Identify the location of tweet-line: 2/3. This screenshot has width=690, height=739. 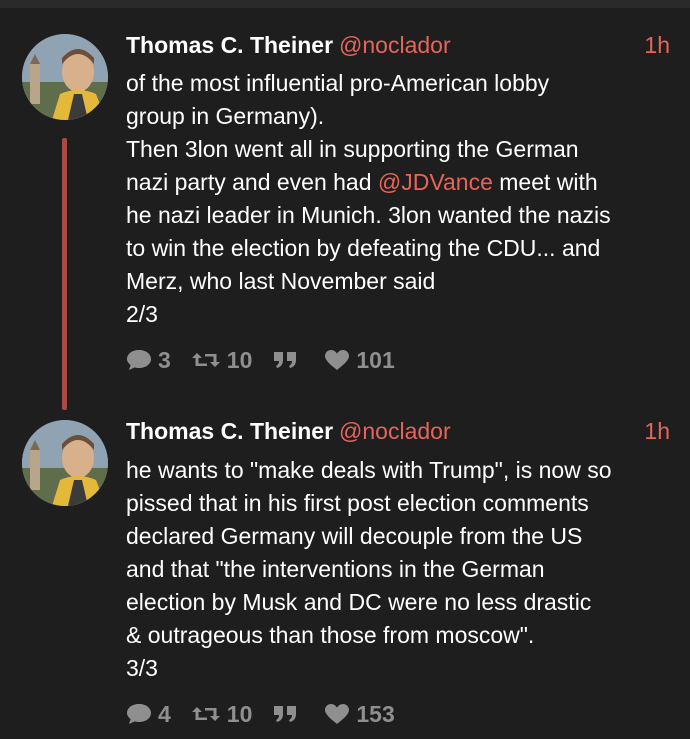
(142, 314).